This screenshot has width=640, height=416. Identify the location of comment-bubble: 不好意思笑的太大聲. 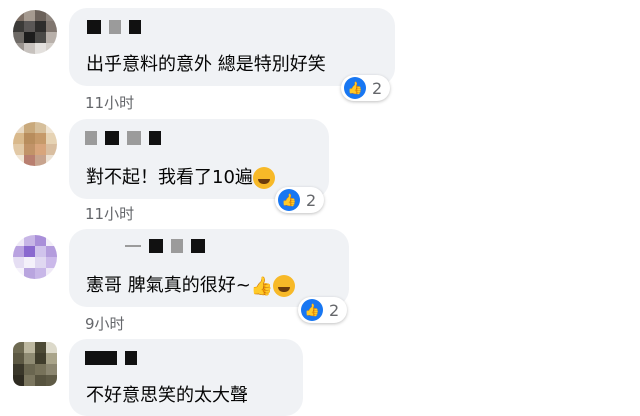
(186, 377).